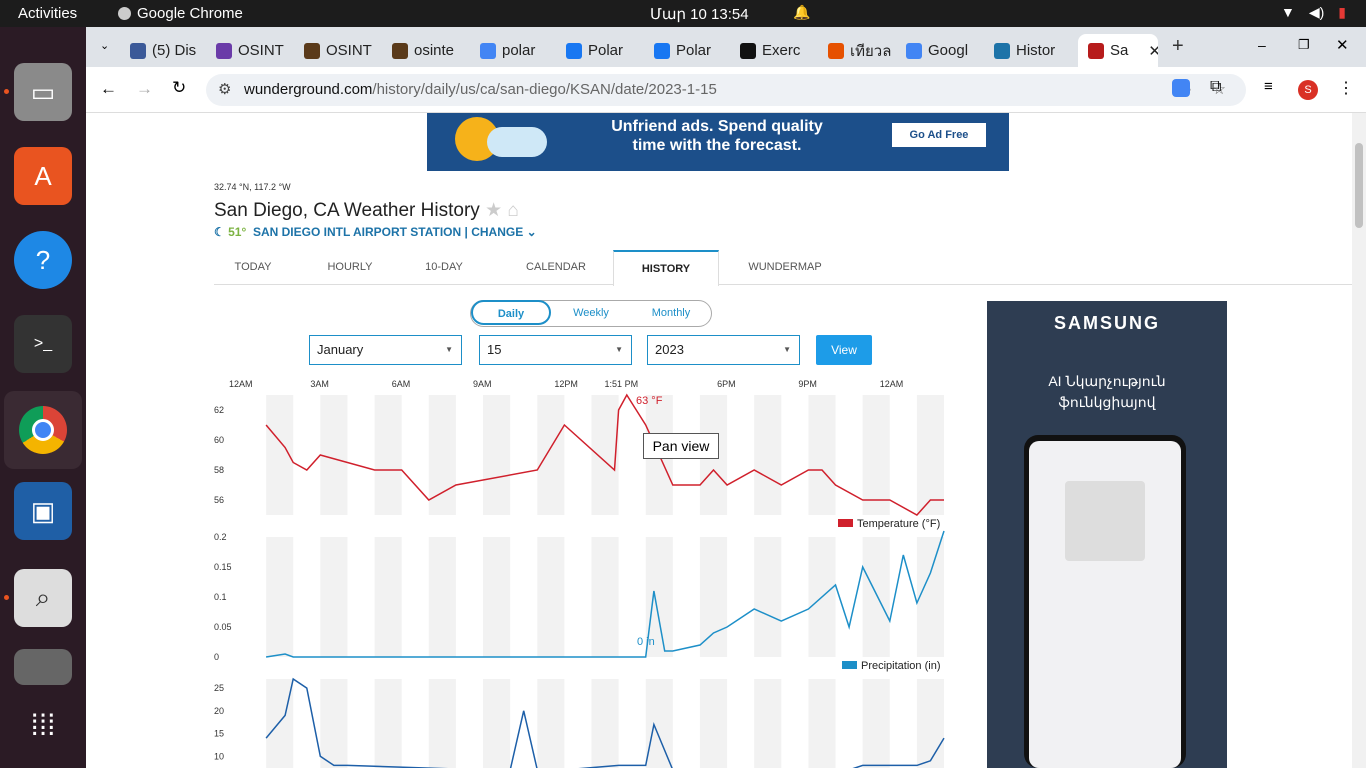 Image resolution: width=1366 pixels, height=768 pixels. I want to click on system-tray: ▼ ◀) ▮, so click(1313, 12).